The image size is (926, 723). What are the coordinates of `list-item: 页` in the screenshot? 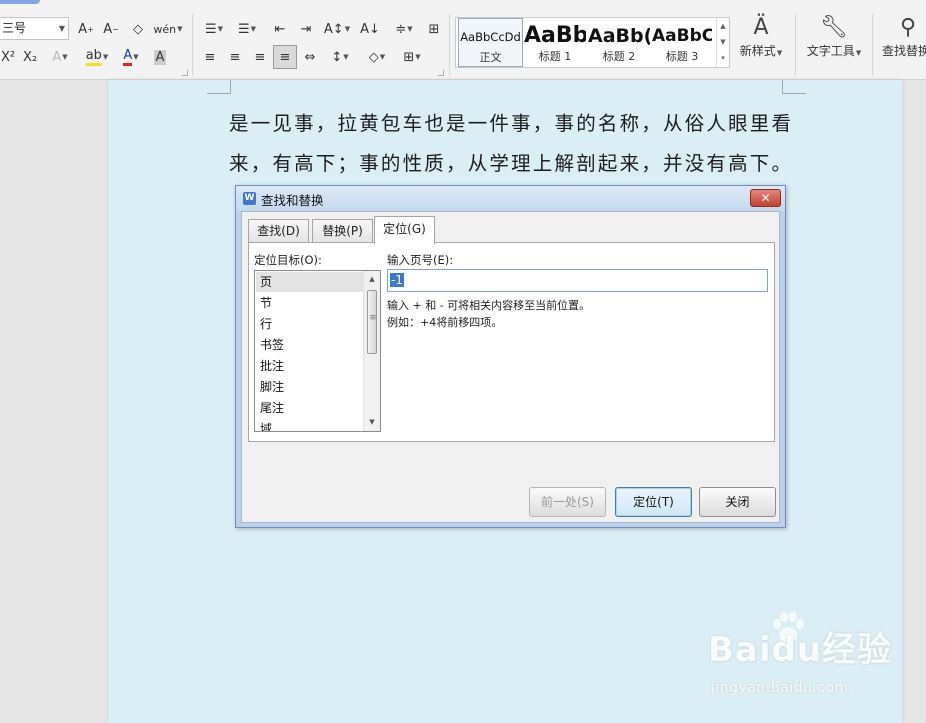 It's located at (309, 282).